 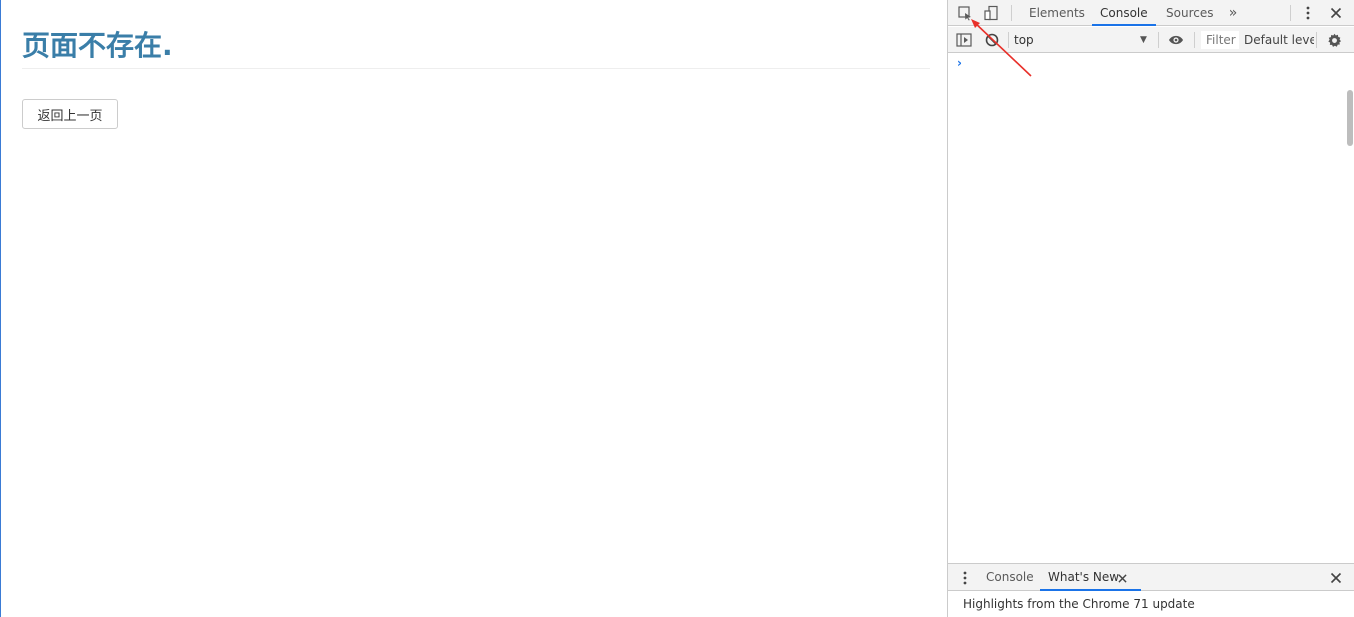 I want to click on whats-new-panel: Highlights from the Chrome 71 update, so click(x=1151, y=604).